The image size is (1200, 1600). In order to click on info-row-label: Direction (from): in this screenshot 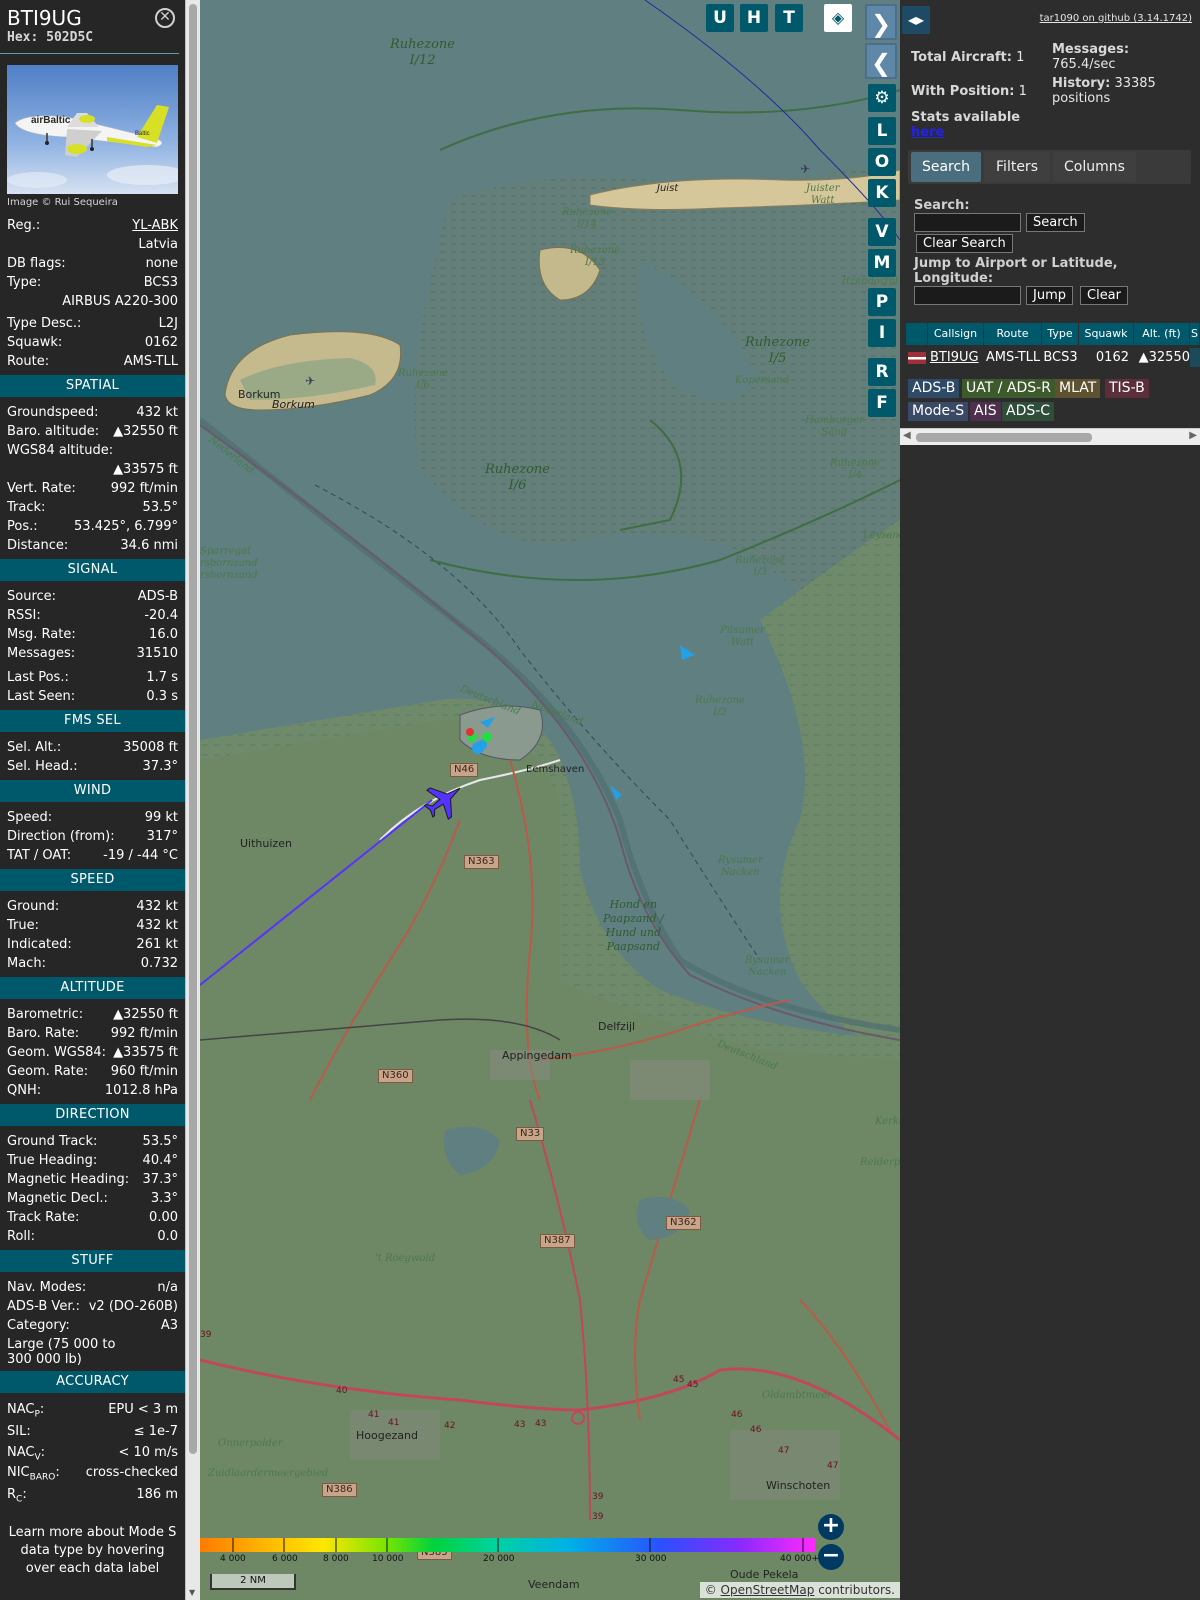, I will do `click(61, 836)`.